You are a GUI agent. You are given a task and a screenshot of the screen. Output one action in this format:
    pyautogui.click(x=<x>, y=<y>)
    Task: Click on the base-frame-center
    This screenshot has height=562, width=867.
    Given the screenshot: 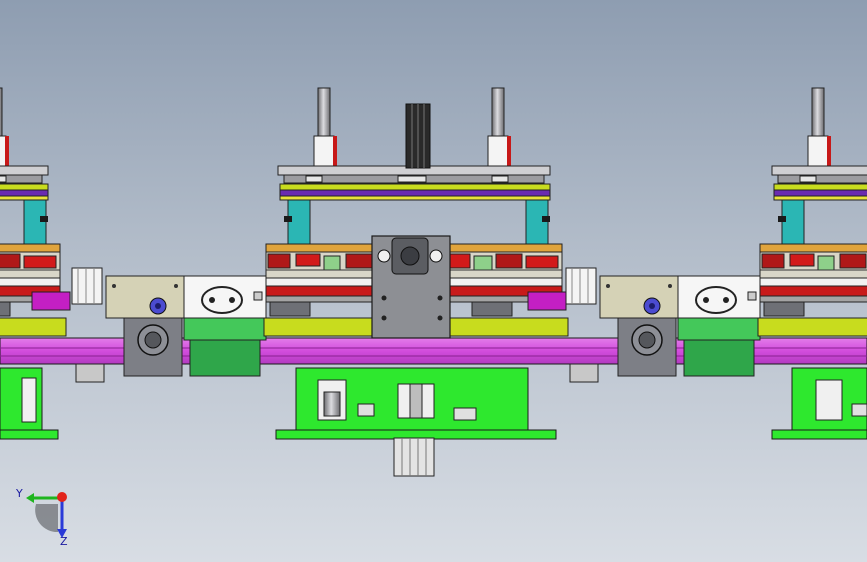 What is the action you would take?
    pyautogui.click(x=416, y=422)
    